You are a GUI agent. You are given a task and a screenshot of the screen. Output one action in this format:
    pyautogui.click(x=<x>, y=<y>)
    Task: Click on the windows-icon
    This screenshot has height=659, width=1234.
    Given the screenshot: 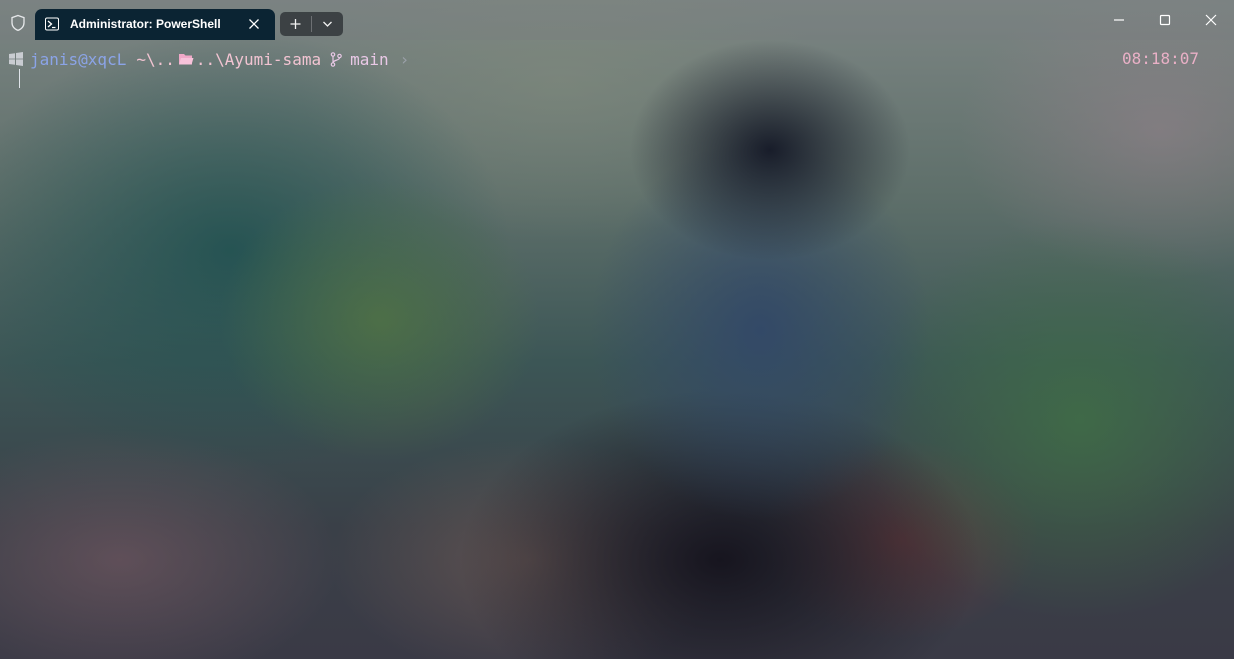 What is the action you would take?
    pyautogui.click(x=16, y=59)
    